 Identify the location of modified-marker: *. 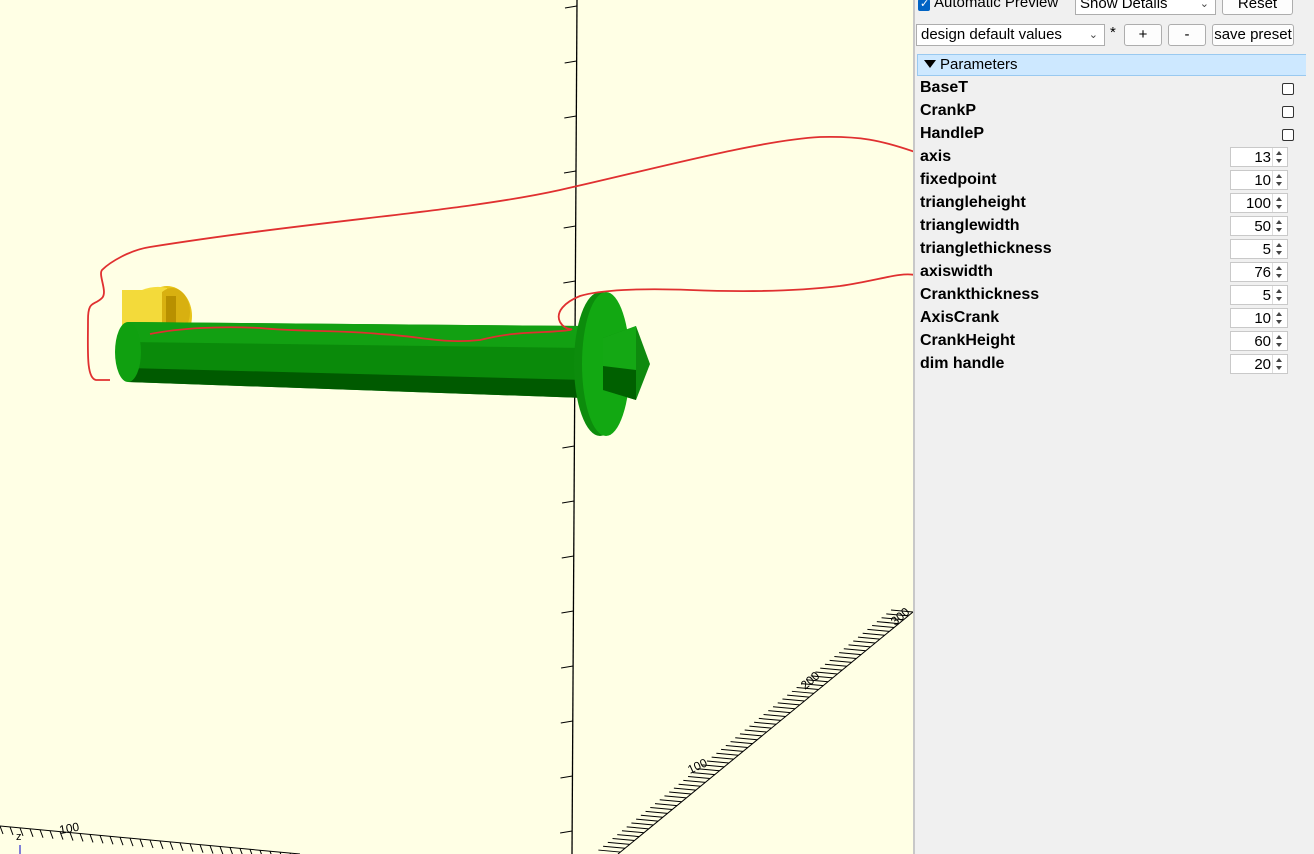
(1113, 32).